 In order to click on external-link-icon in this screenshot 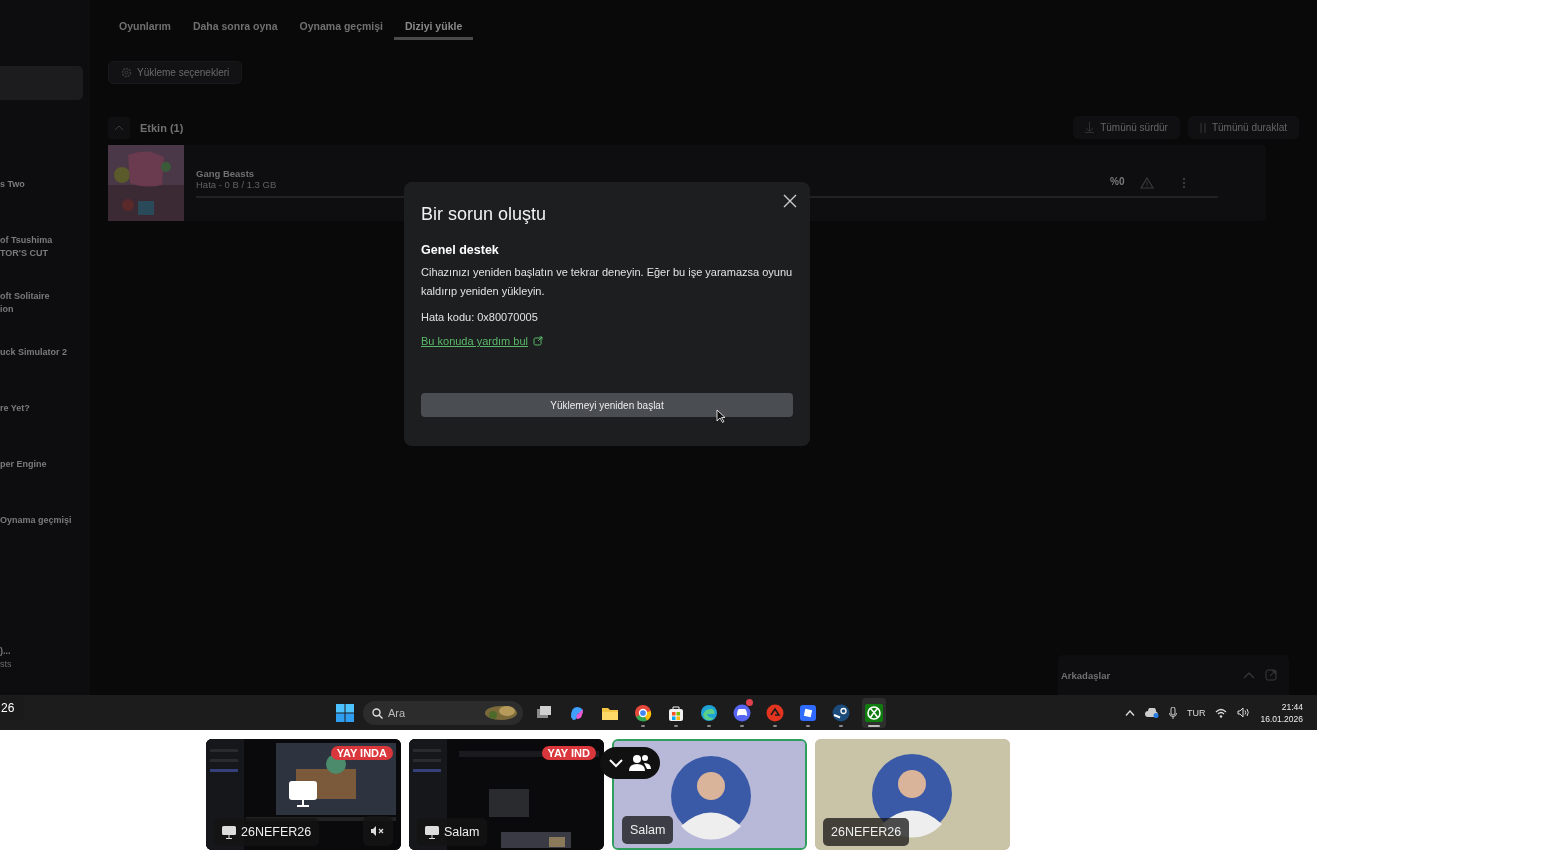, I will do `click(538, 341)`.